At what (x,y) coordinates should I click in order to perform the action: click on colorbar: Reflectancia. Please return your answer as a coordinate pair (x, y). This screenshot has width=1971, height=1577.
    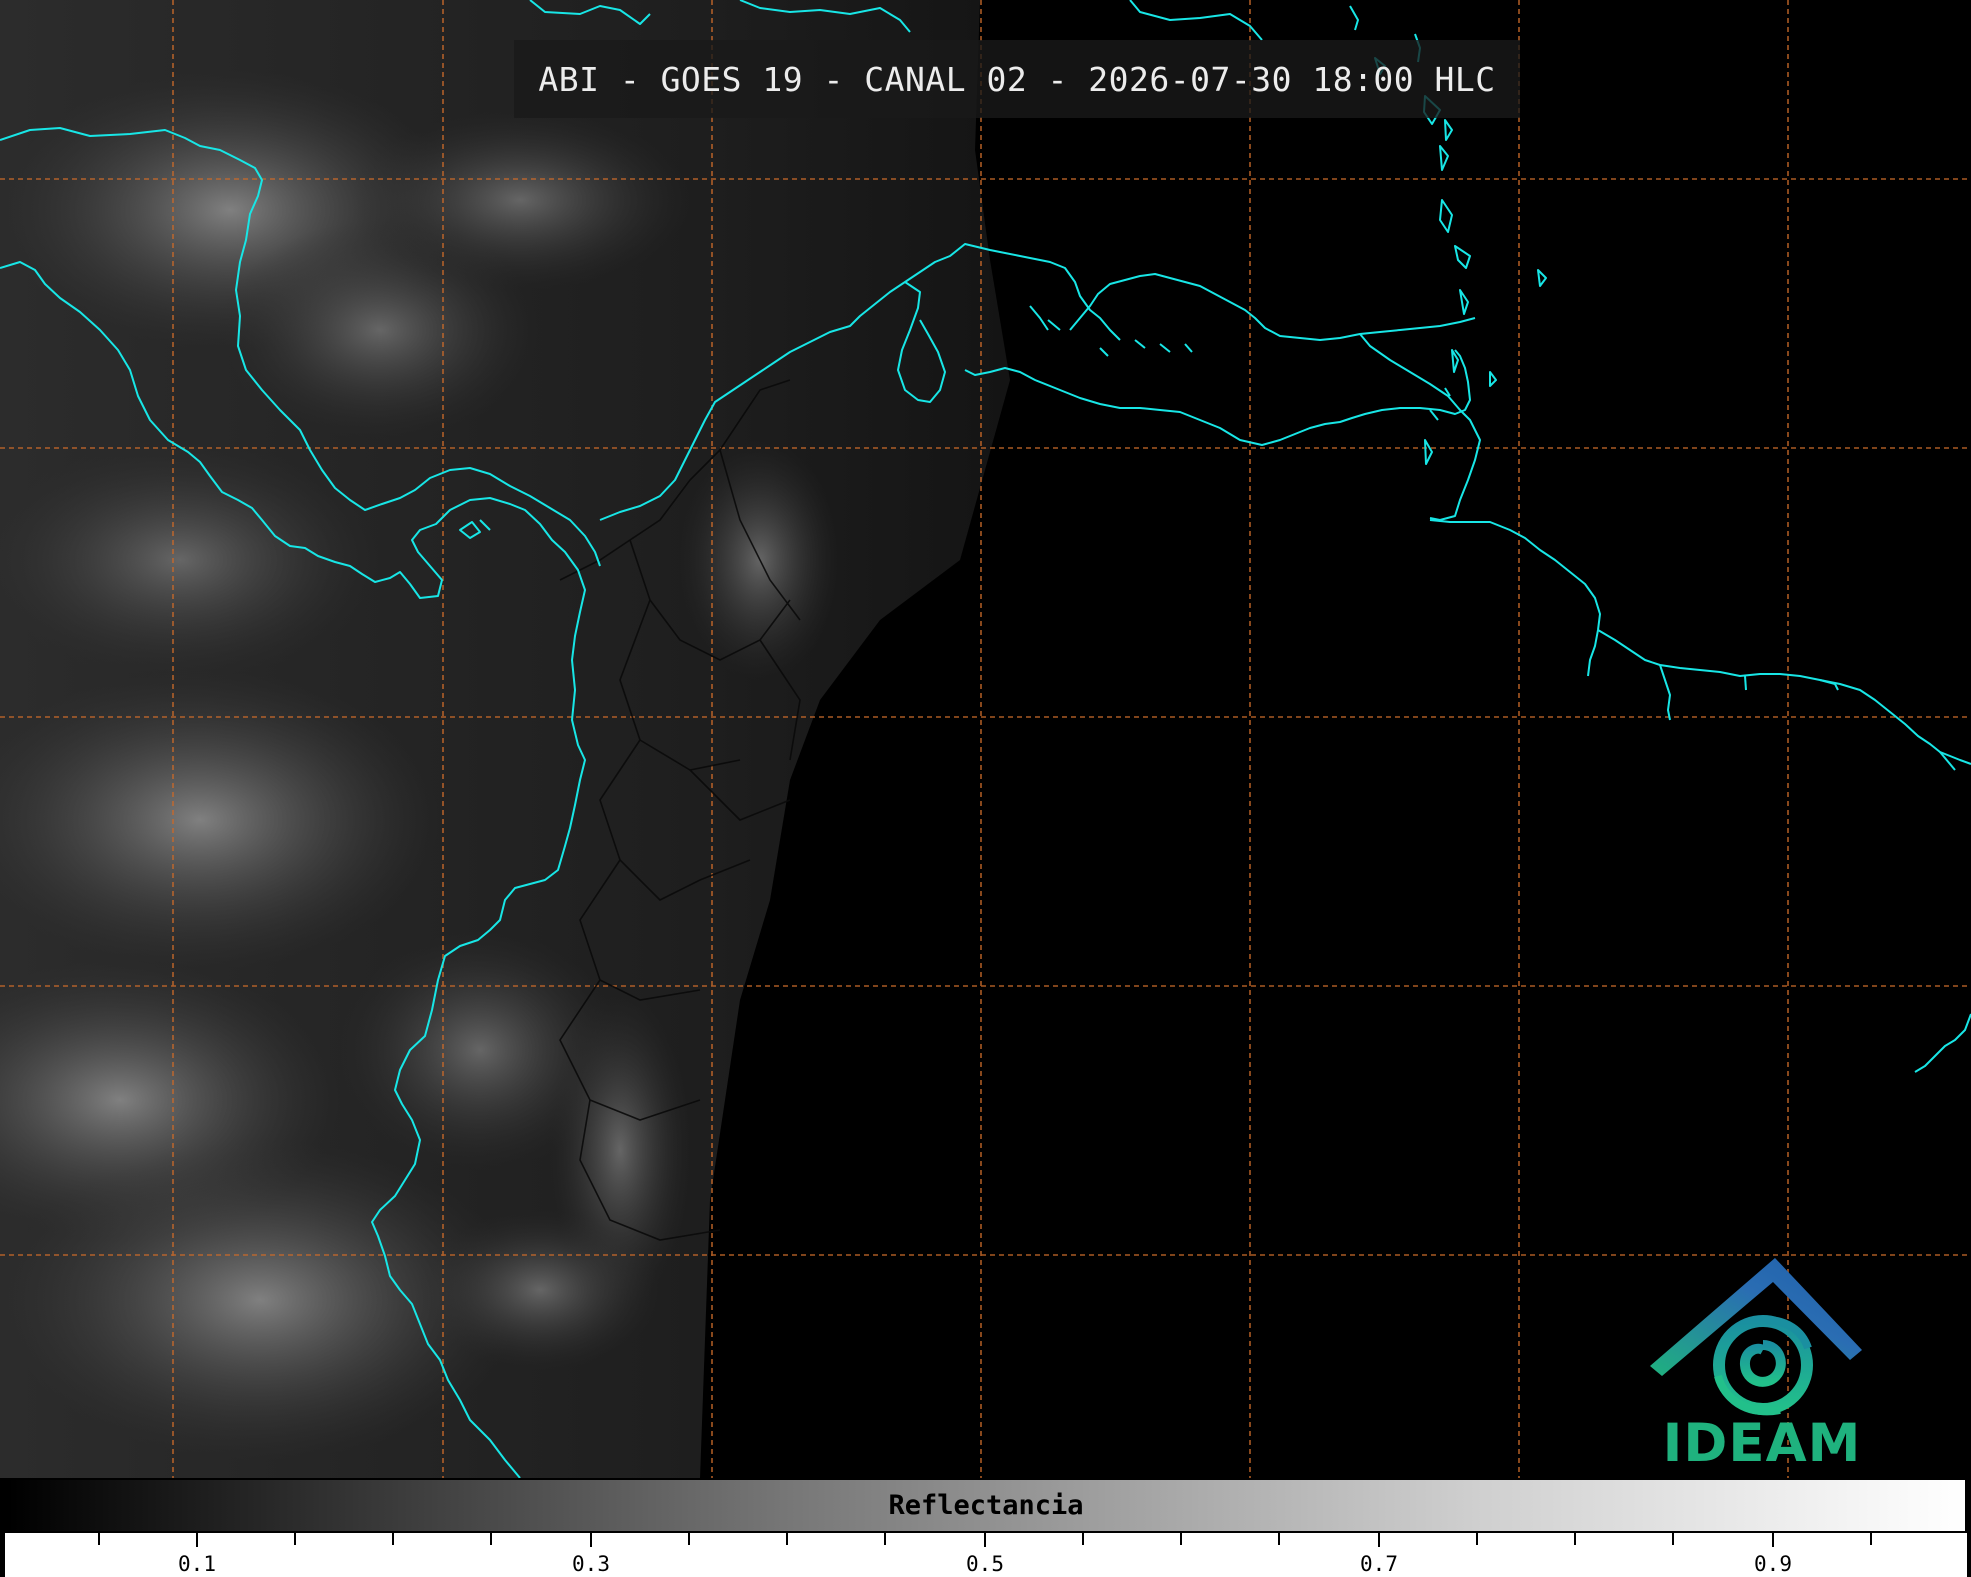
    Looking at the image, I should click on (986, 1505).